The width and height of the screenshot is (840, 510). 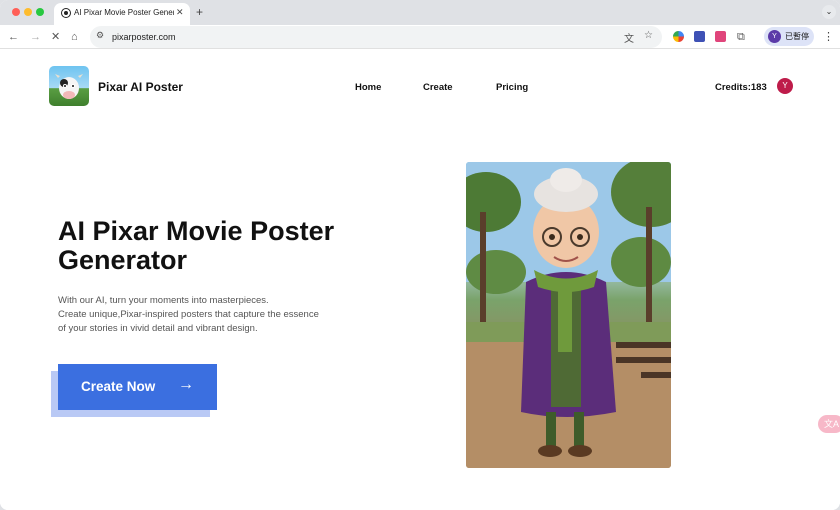 What do you see at coordinates (186, 384) in the screenshot?
I see `arrow-right-icon: →` at bounding box center [186, 384].